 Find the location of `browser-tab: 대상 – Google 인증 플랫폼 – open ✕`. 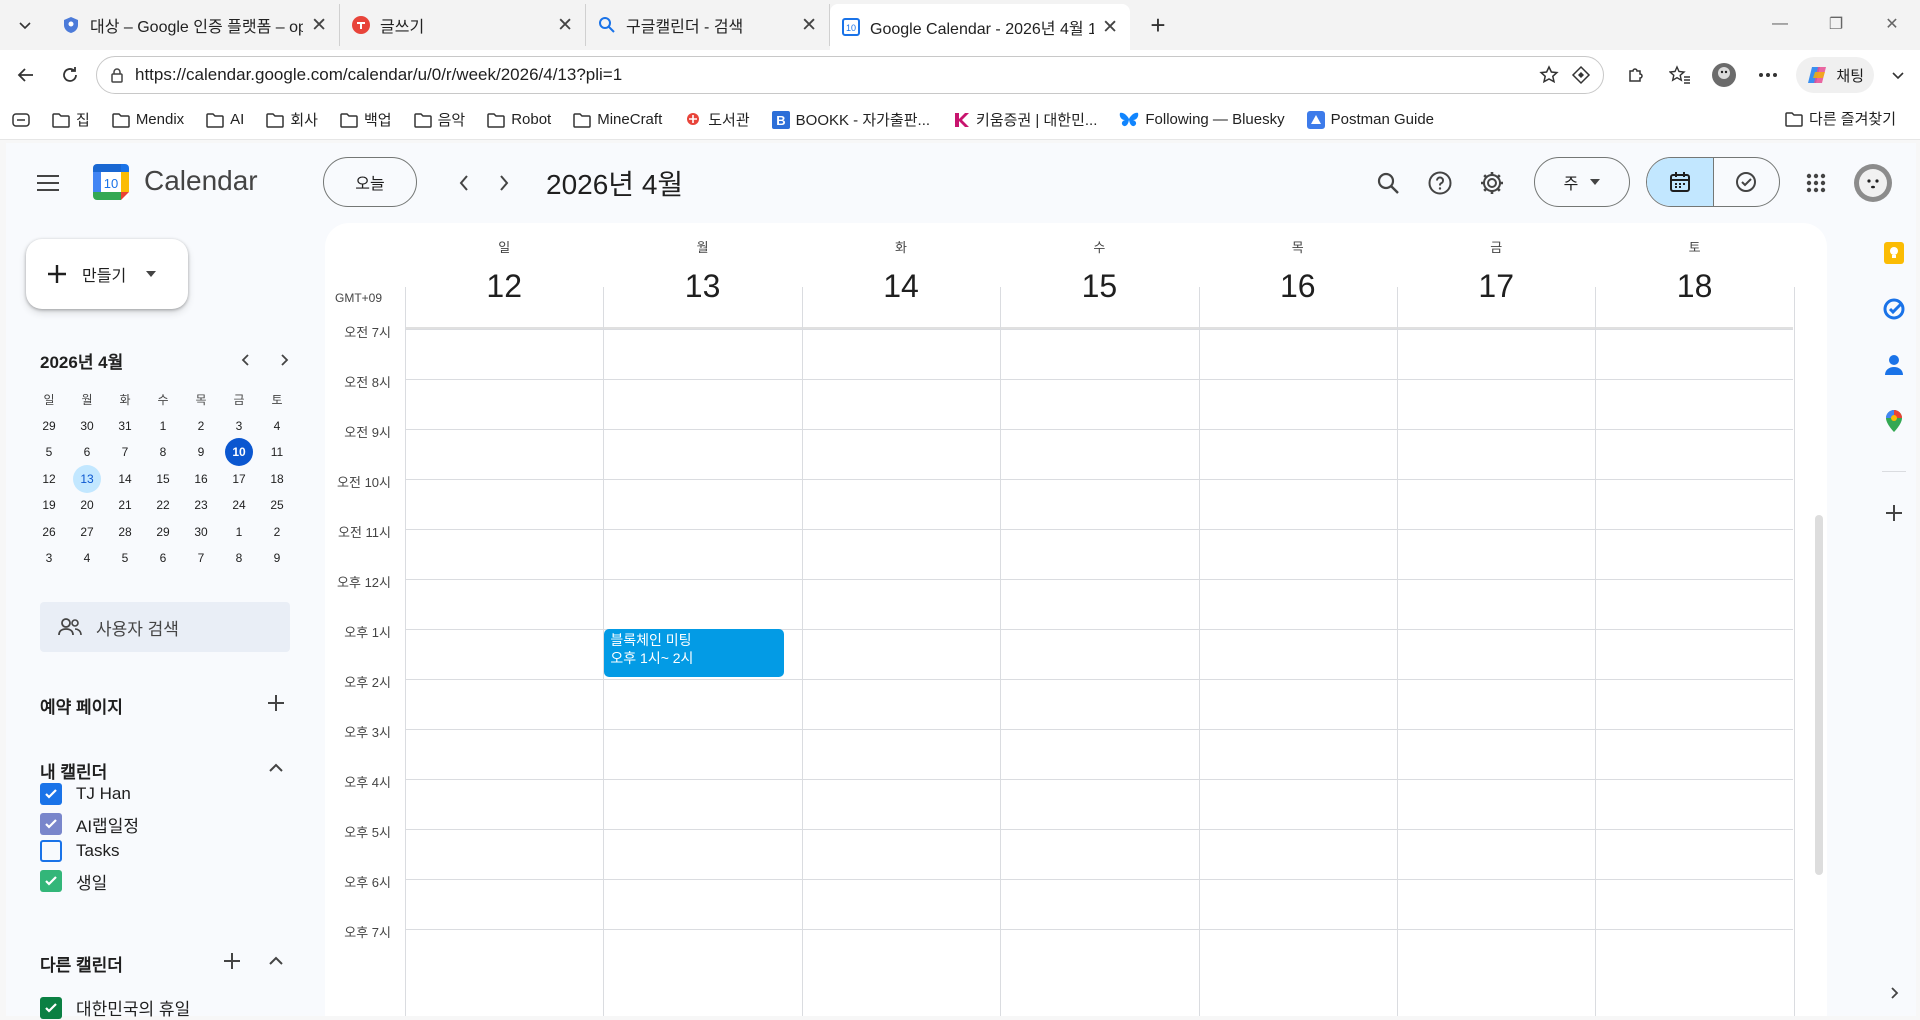

browser-tab: 대상 – Google 인증 플랫폼 – open ✕ is located at coordinates (195, 25).